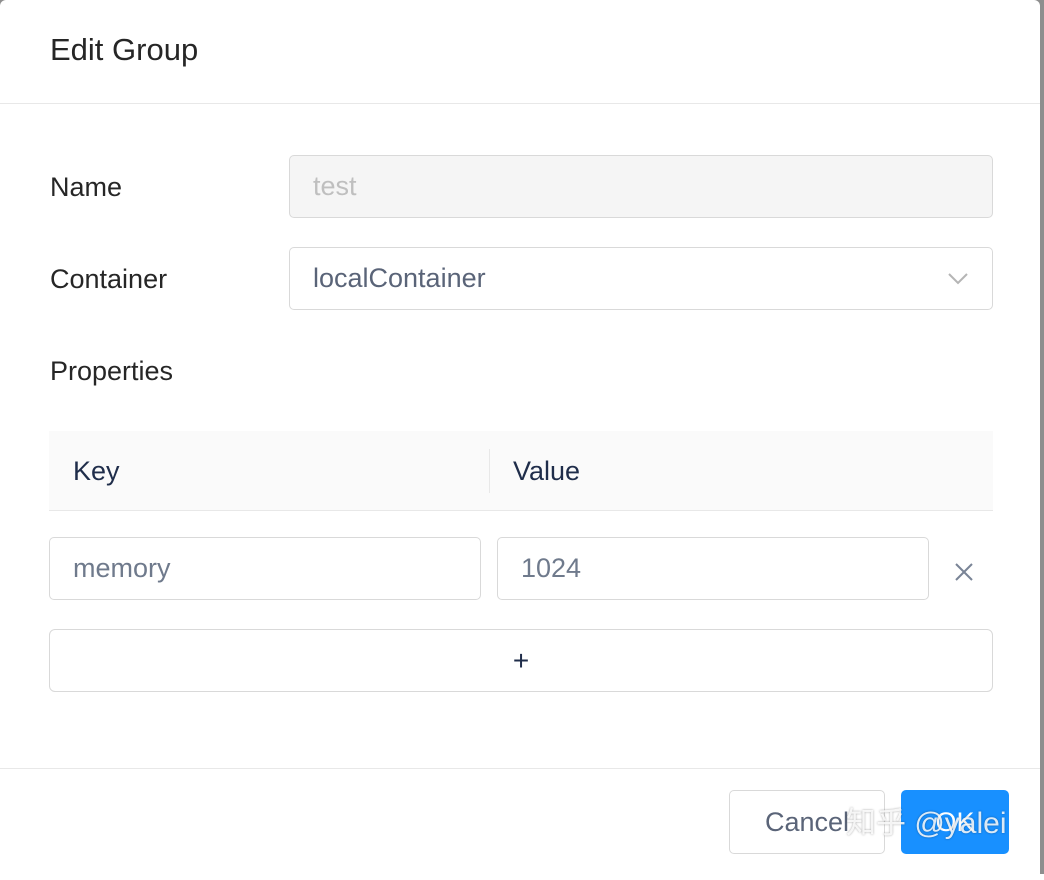 This screenshot has width=1044, height=880. What do you see at coordinates (399, 278) in the screenshot?
I see `container-select-value: localContainer` at bounding box center [399, 278].